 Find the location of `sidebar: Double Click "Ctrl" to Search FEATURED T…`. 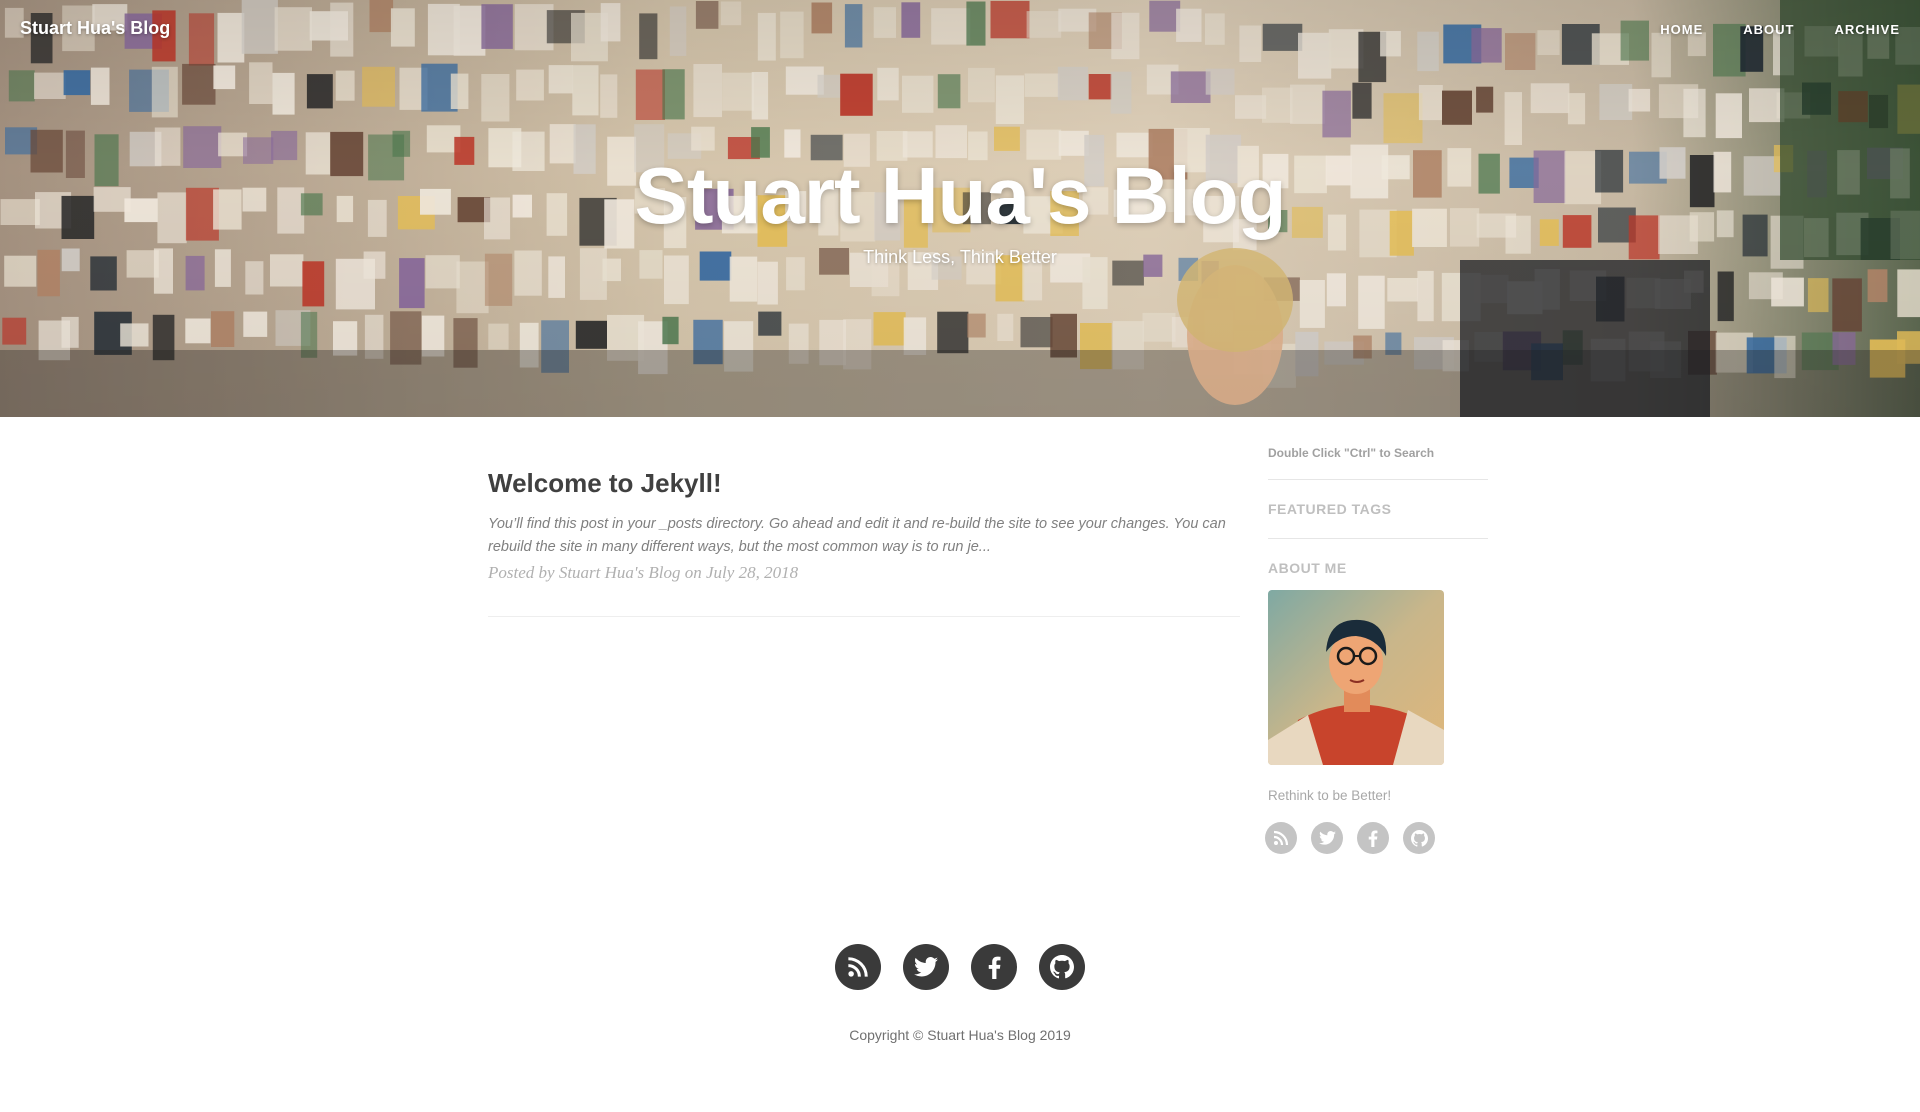

sidebar: Double Click "Ctrl" to Search FEATURED T… is located at coordinates (1376, 650).